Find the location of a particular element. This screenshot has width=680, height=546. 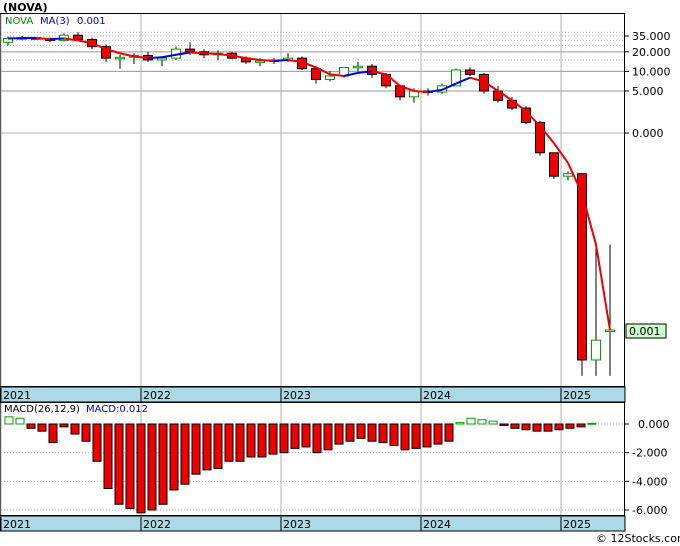

price-y-tick-label: 10.000 is located at coordinates (651, 71).